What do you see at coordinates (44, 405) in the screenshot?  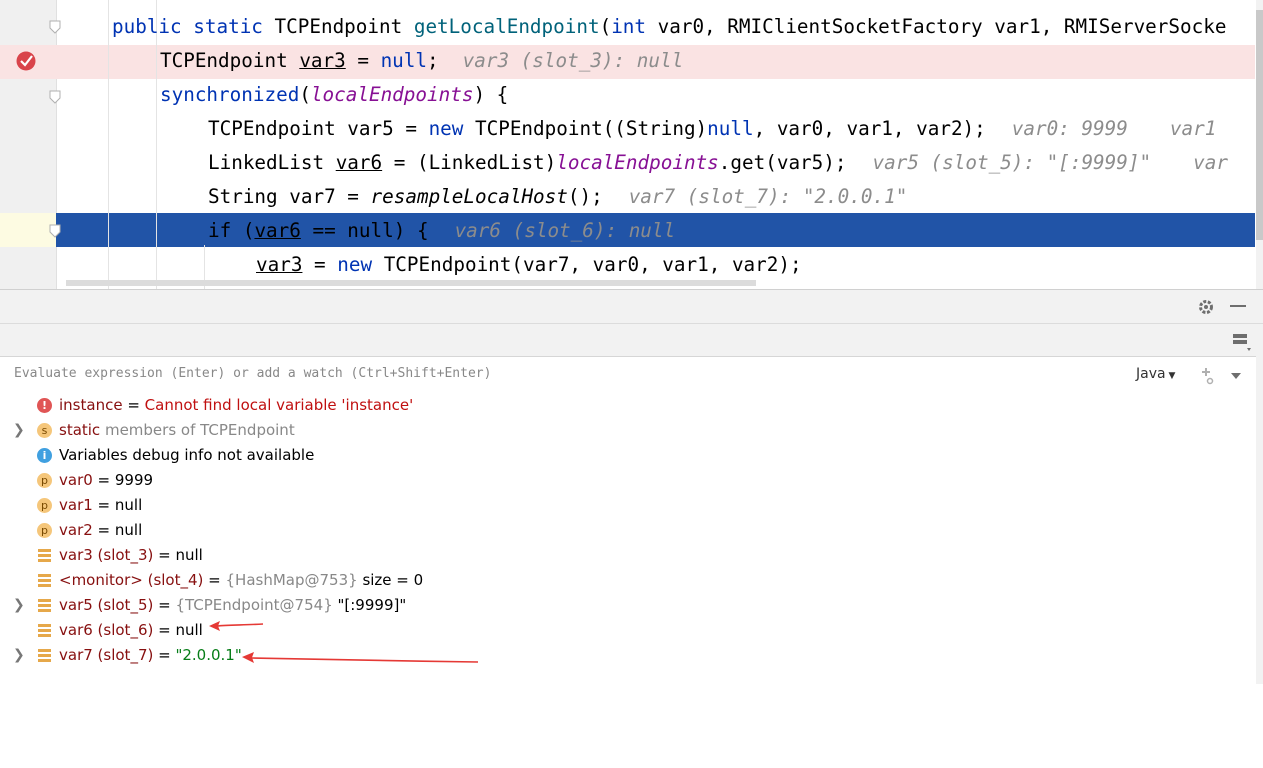 I see `error-icon: !` at bounding box center [44, 405].